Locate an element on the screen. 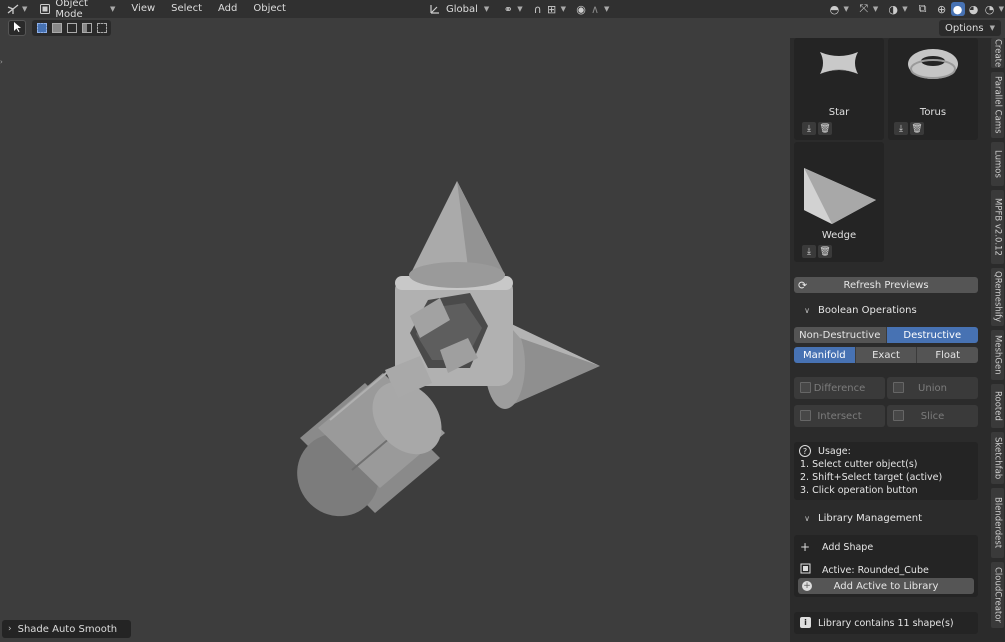 The height and width of the screenshot is (642, 1005). library-card-wedge: Wedge ⤓ 🗑 is located at coordinates (839, 202).